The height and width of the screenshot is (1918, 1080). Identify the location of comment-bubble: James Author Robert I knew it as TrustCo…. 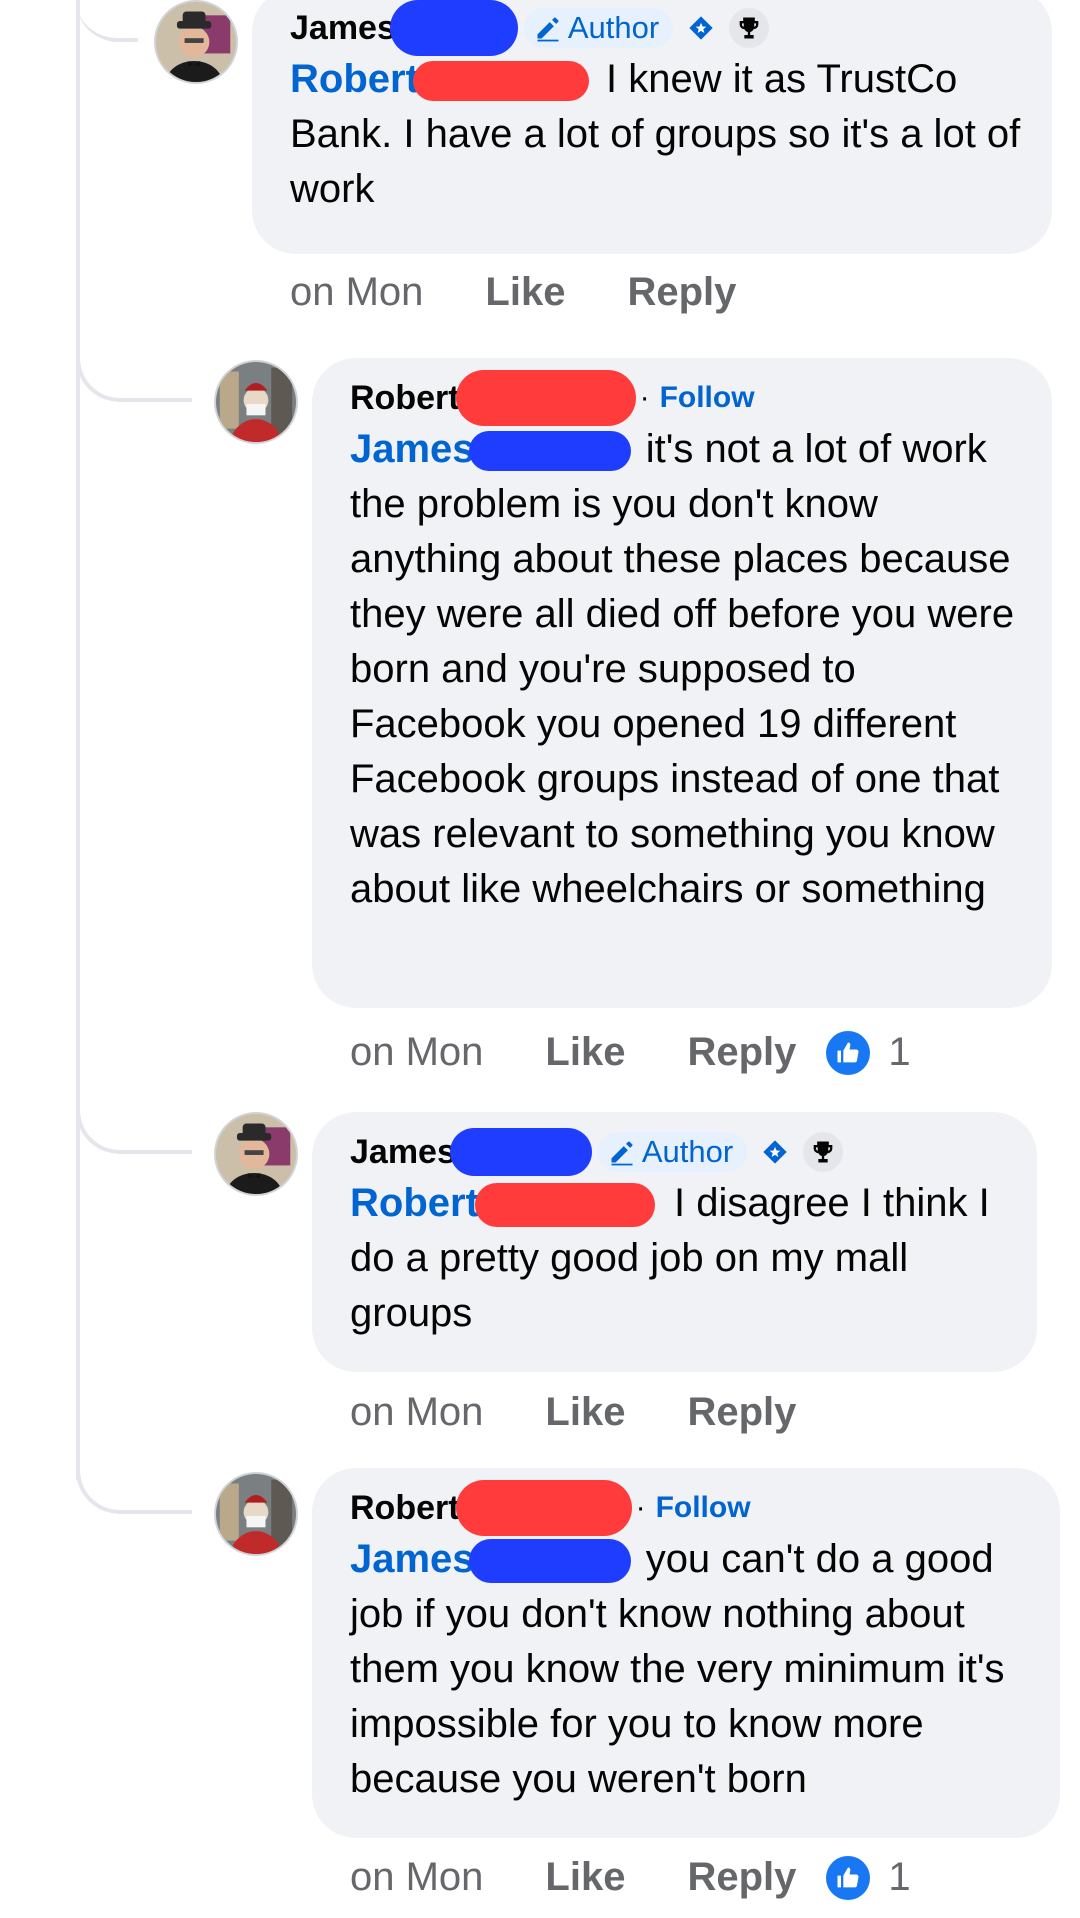
(652, 127).